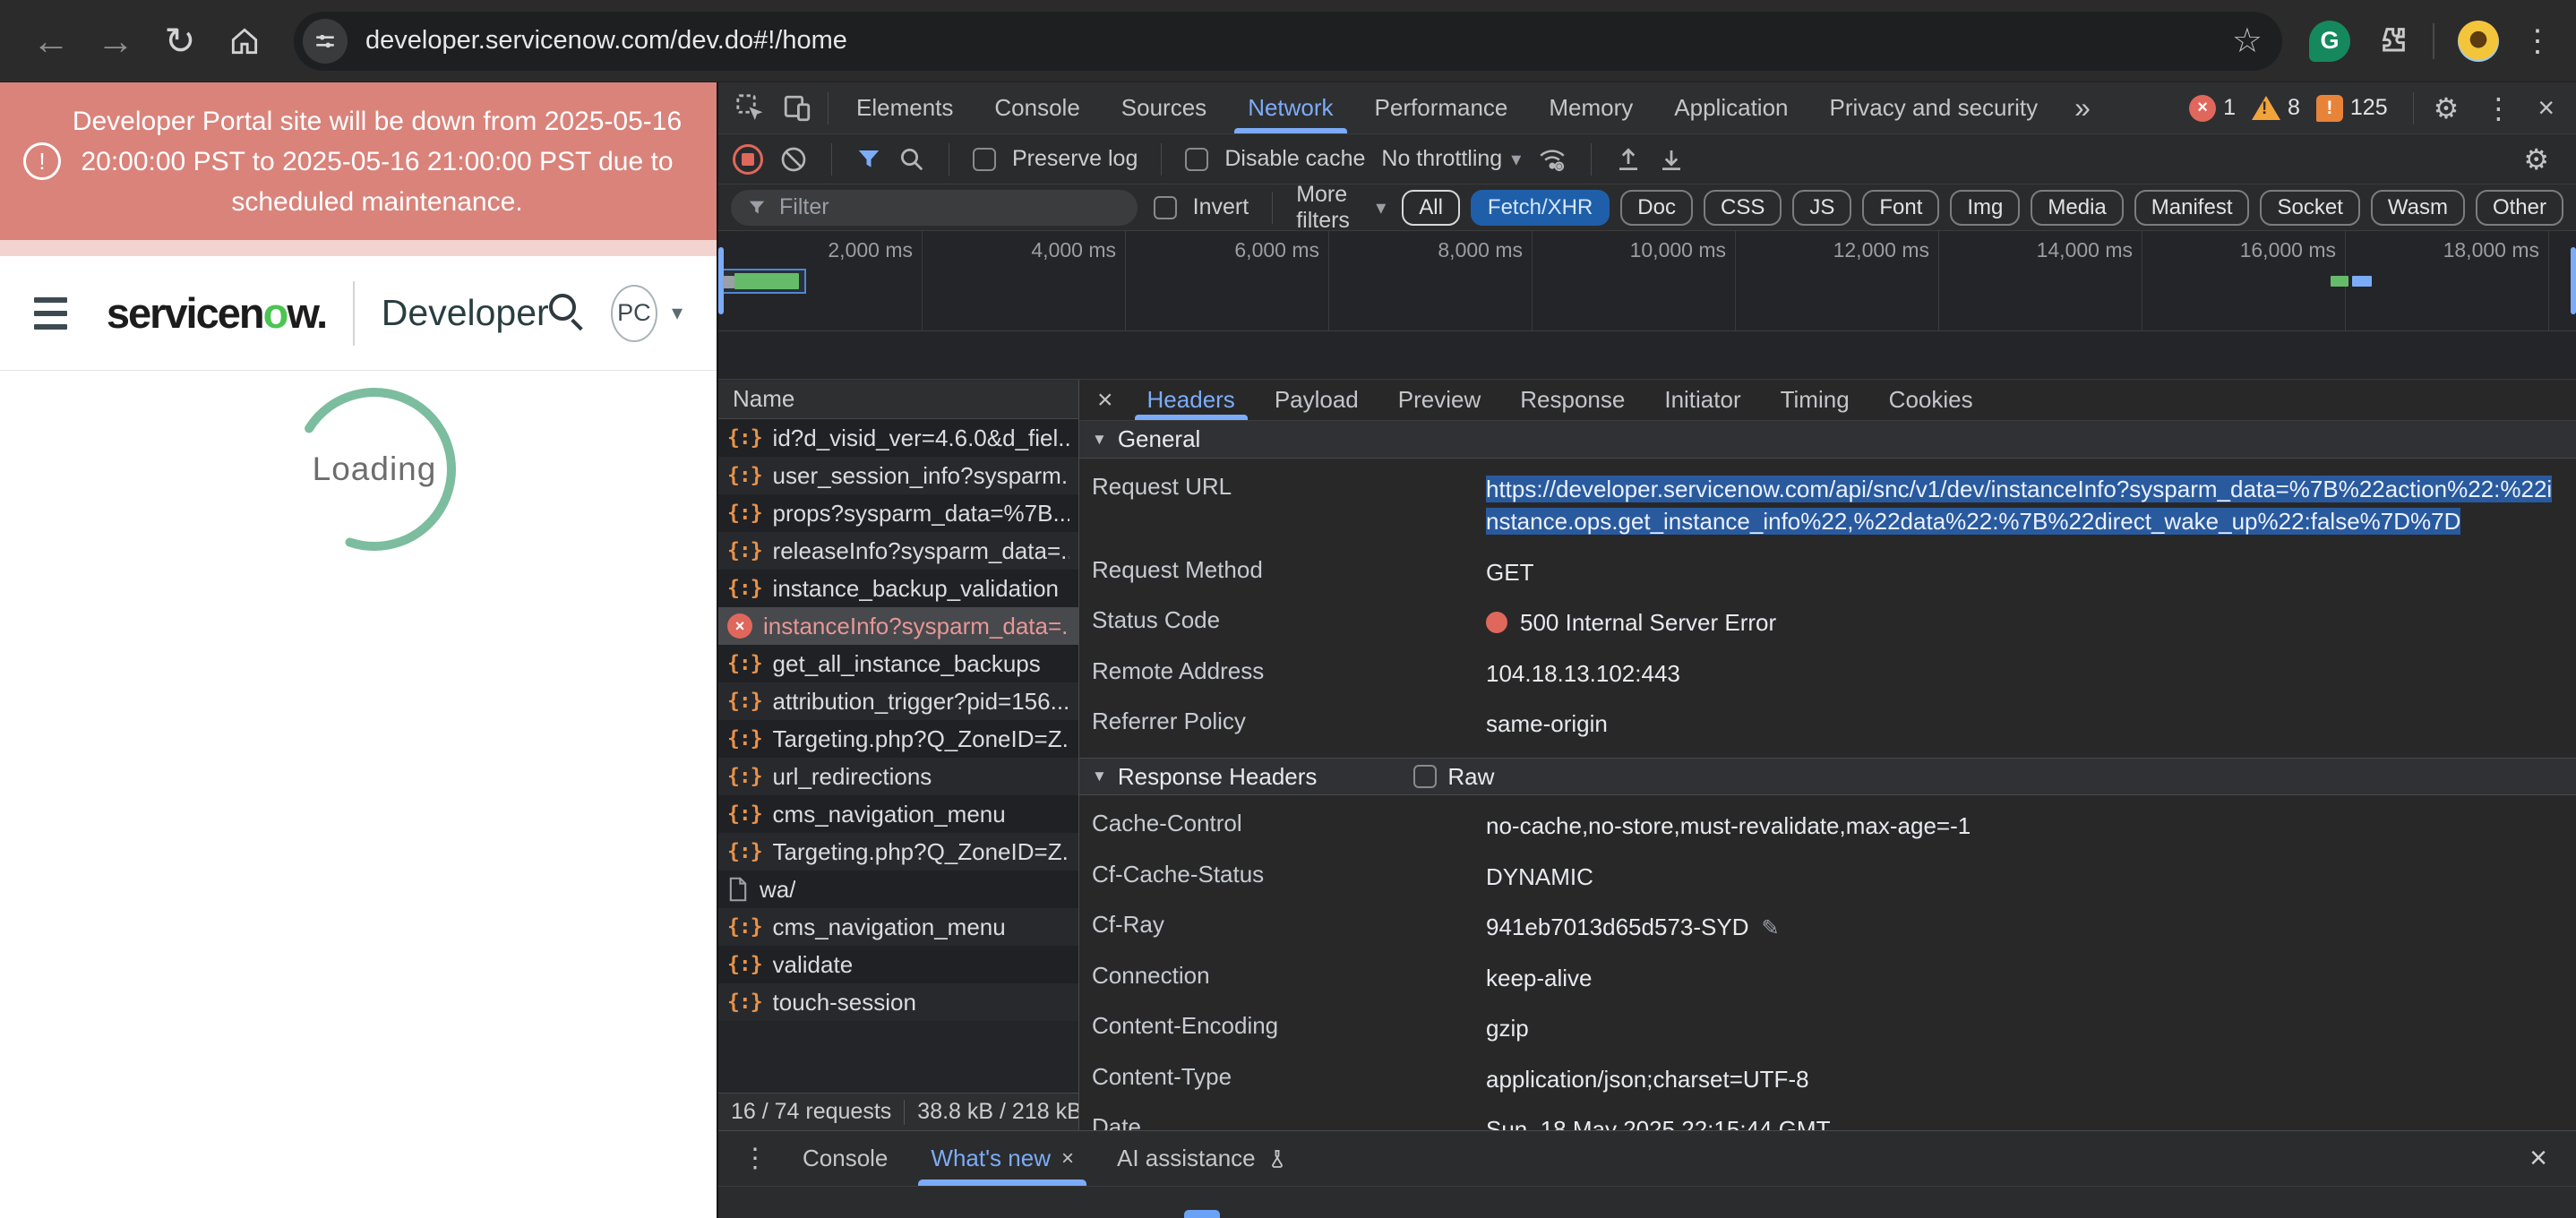 The height and width of the screenshot is (1218, 2576). What do you see at coordinates (898, 399) in the screenshot?
I see `name-column-header: Name` at bounding box center [898, 399].